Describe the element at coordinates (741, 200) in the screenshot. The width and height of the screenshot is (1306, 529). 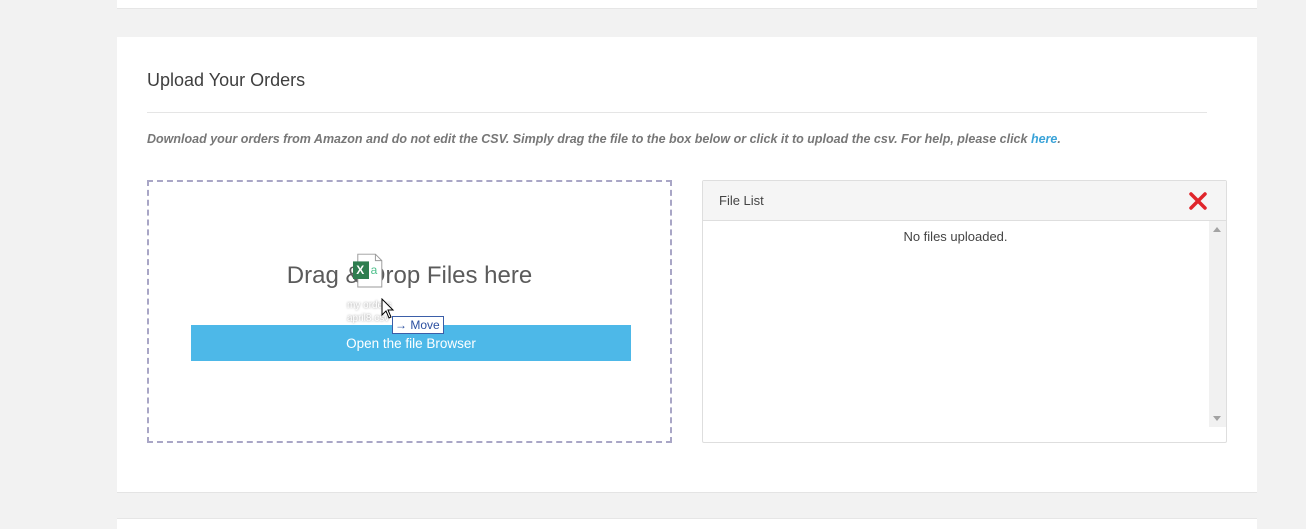
I see `file-list-title: File List` at that location.